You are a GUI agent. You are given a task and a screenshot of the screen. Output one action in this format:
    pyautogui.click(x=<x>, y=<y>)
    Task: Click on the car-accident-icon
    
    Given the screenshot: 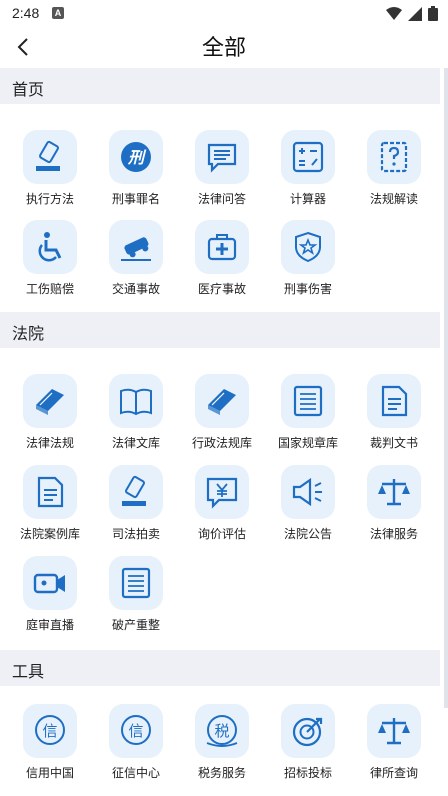 What is the action you would take?
    pyautogui.click(x=136, y=247)
    